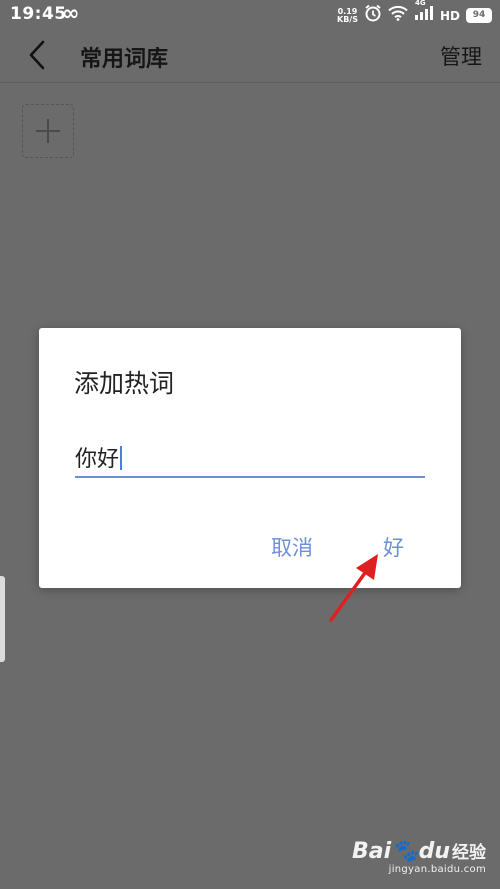 Image resolution: width=500 pixels, height=889 pixels. I want to click on infinity-icon: ∞, so click(71, 13).